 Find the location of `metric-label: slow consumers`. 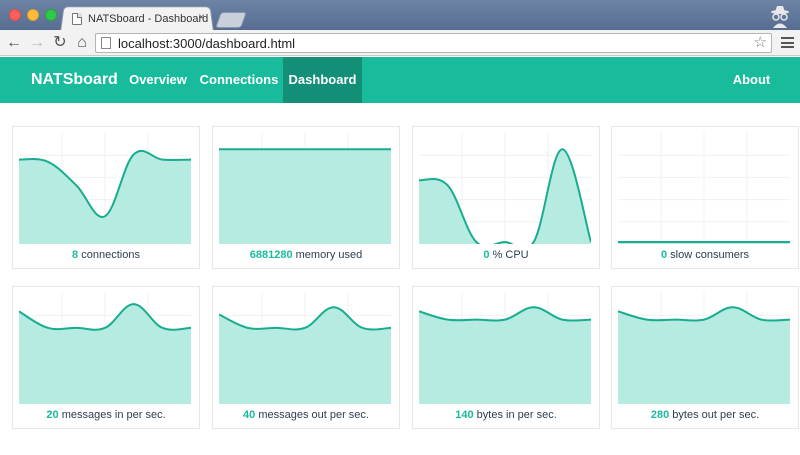

metric-label: slow consumers is located at coordinates (710, 255).